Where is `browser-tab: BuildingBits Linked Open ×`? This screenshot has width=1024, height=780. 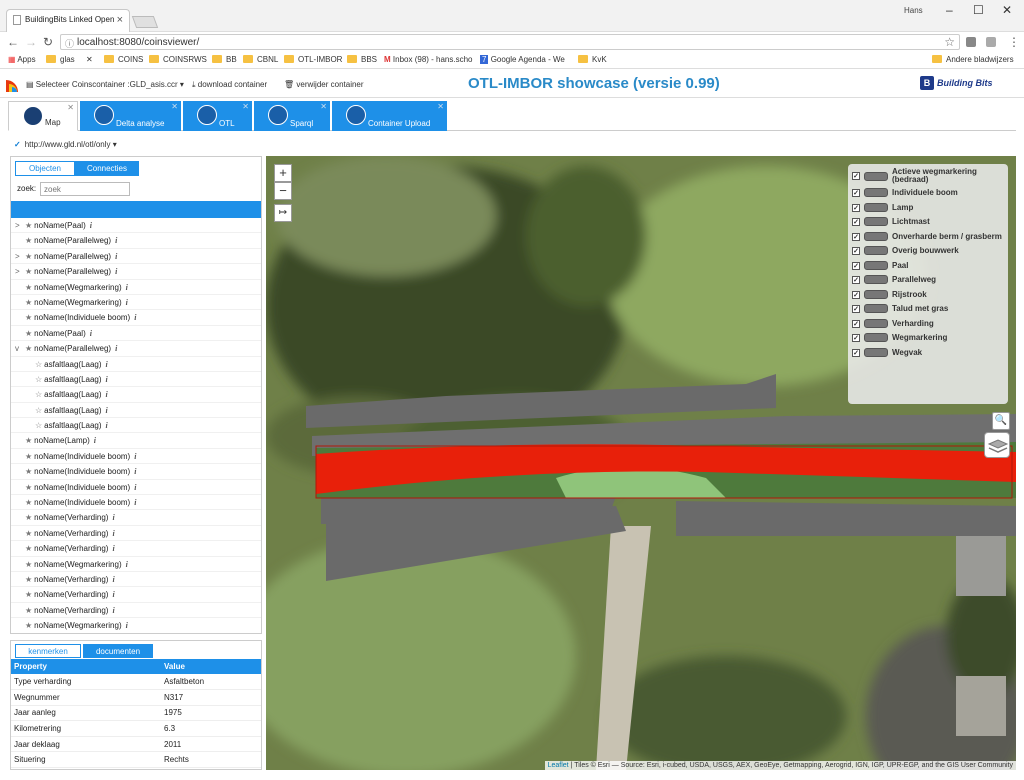
browser-tab: BuildingBits Linked Open × is located at coordinates (68, 20).